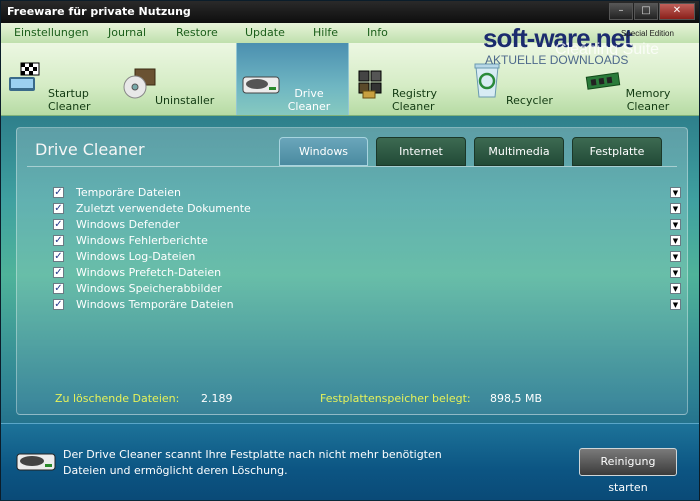  Describe the element at coordinates (367, 305) in the screenshot. I see `list-item: ✓ Windows Temporäre Dateien ▼` at that location.